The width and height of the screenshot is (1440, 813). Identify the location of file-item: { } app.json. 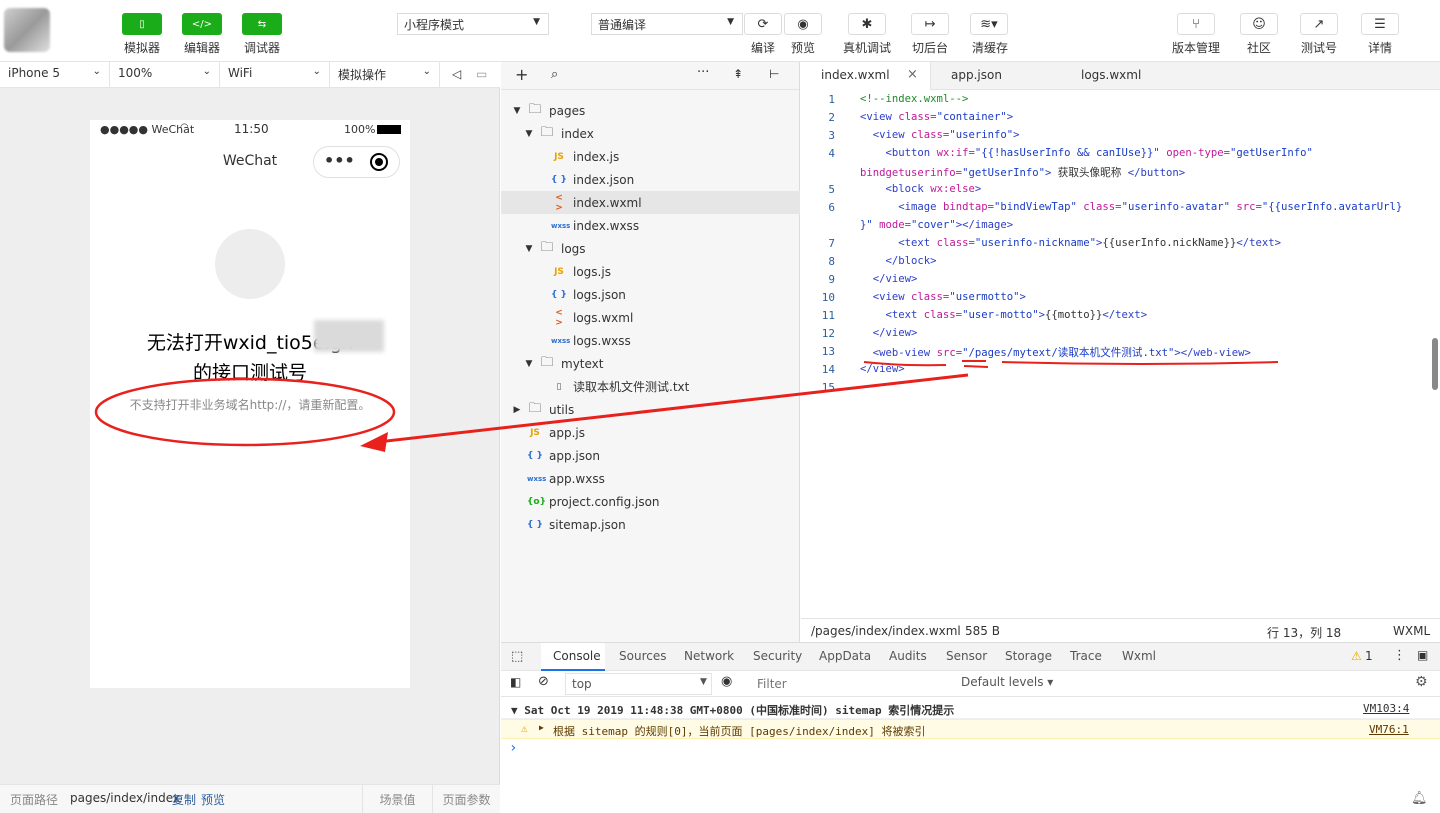
(650, 455).